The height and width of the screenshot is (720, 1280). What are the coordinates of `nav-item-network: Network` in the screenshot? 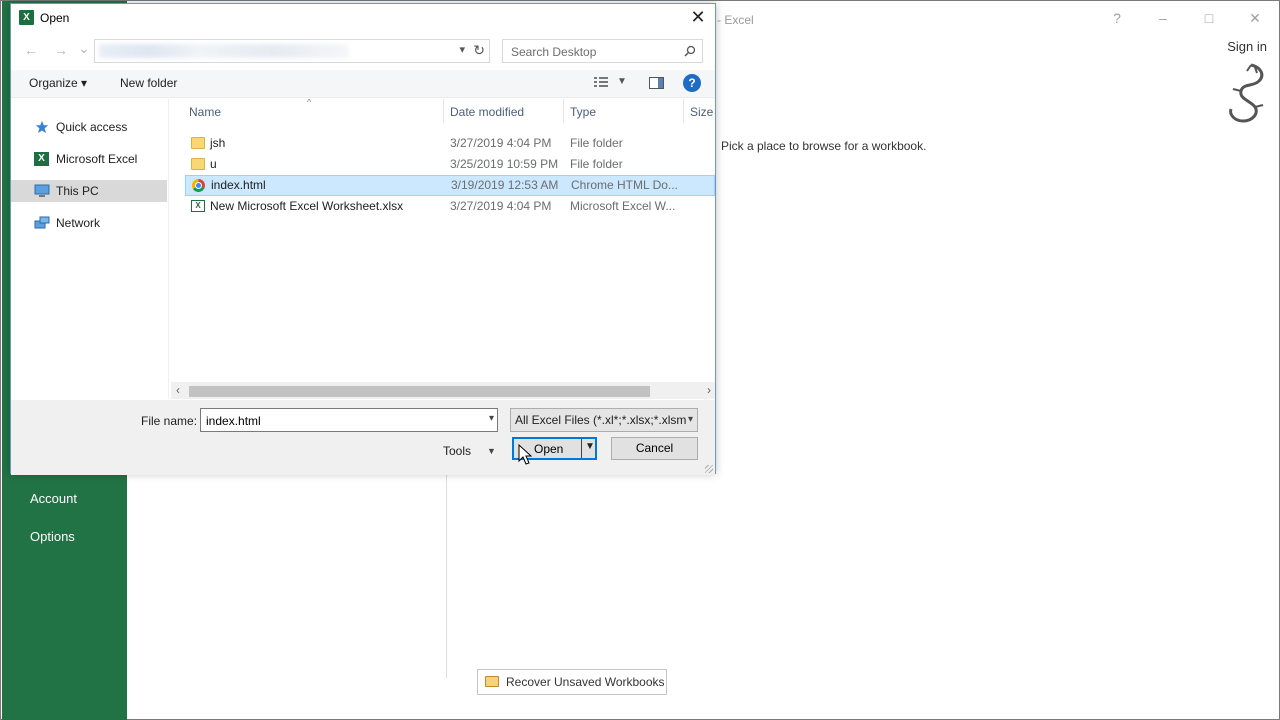 It's located at (89, 223).